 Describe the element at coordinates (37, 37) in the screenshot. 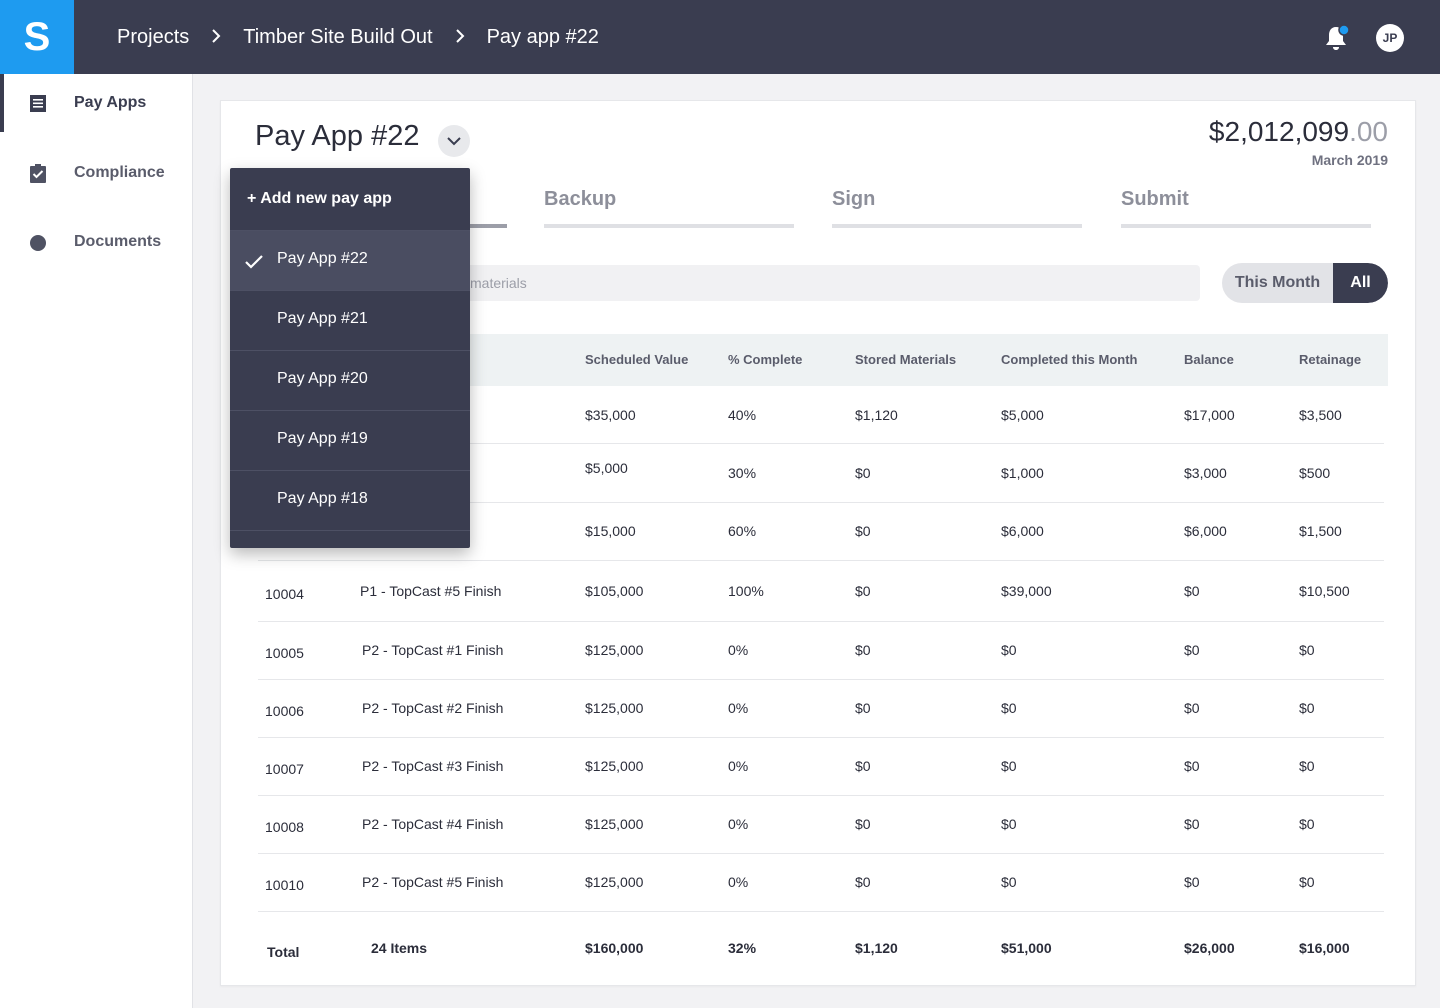

I see `app-logo: S` at that location.